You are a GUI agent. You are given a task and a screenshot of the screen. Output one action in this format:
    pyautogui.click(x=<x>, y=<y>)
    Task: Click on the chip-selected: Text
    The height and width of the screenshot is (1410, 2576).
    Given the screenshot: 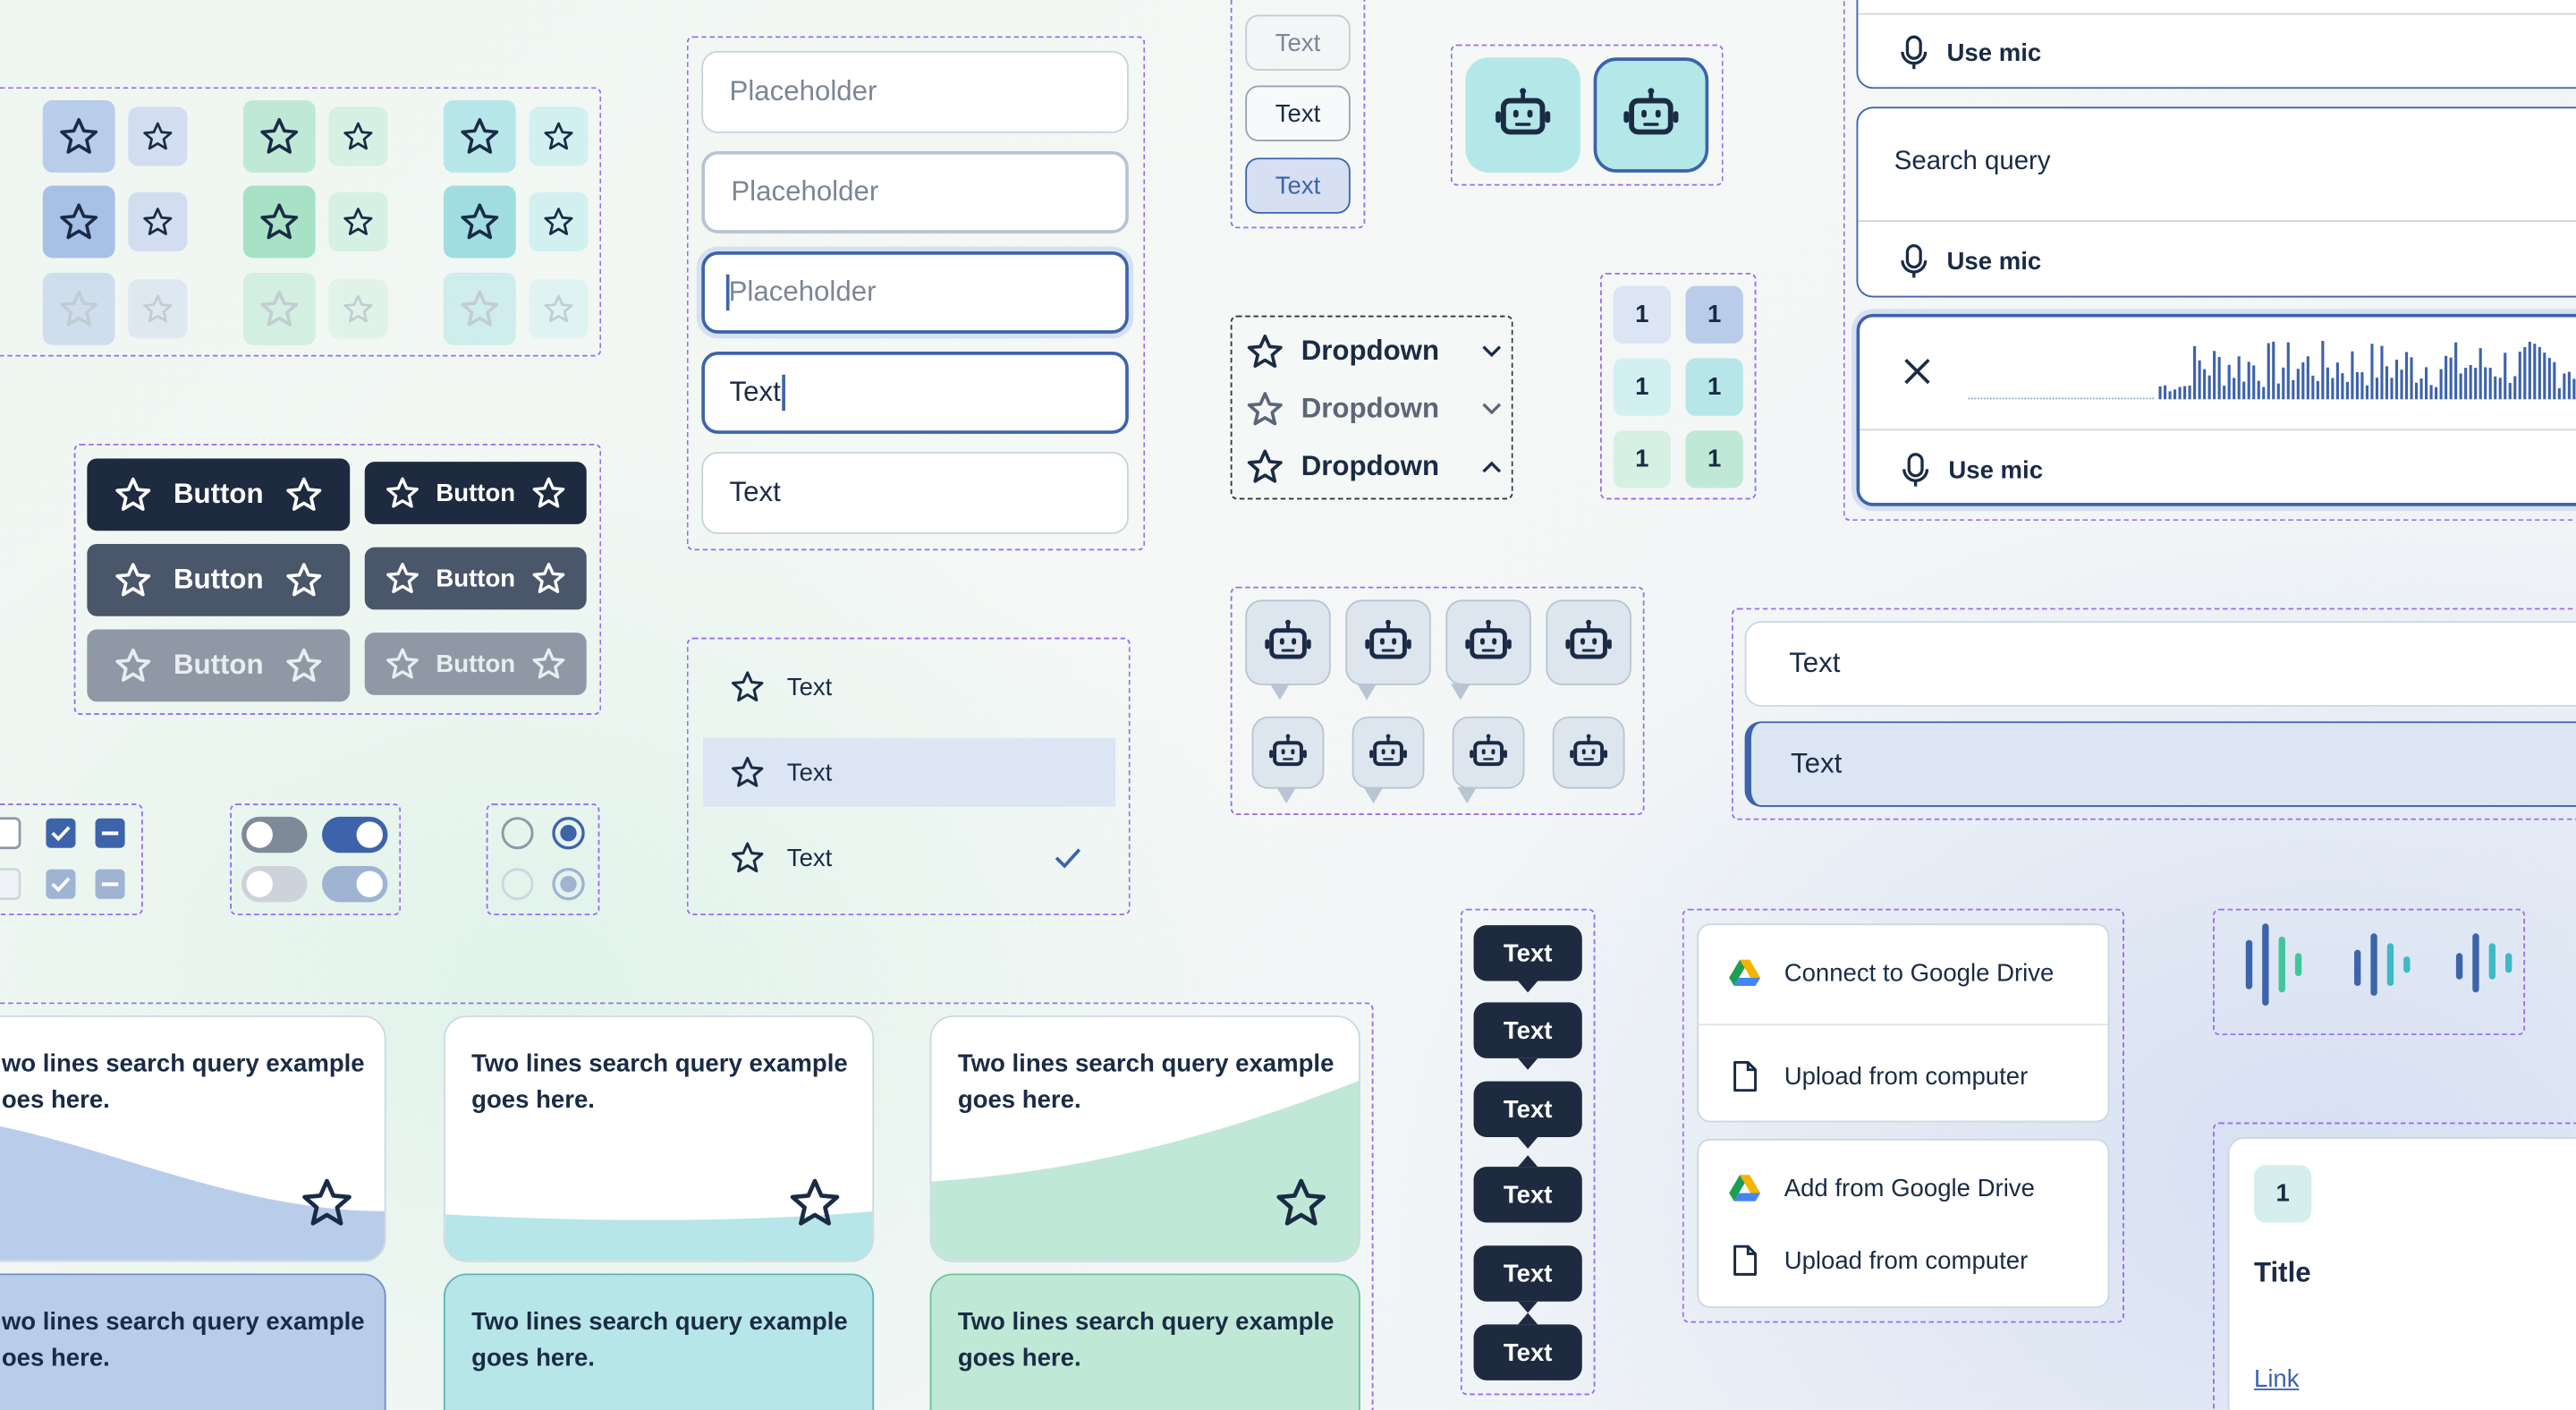 What is the action you would take?
    pyautogui.click(x=1298, y=185)
    